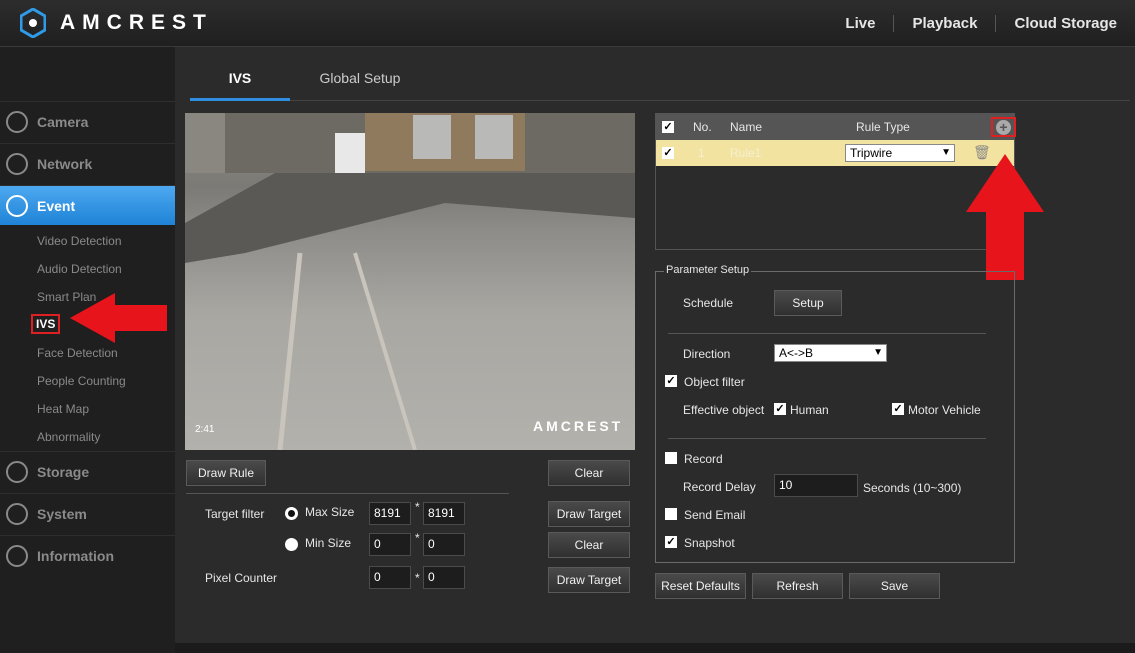 Image resolution: width=1135 pixels, height=653 pixels. Describe the element at coordinates (745, 153) in the screenshot. I see `row-name: Rule1` at that location.